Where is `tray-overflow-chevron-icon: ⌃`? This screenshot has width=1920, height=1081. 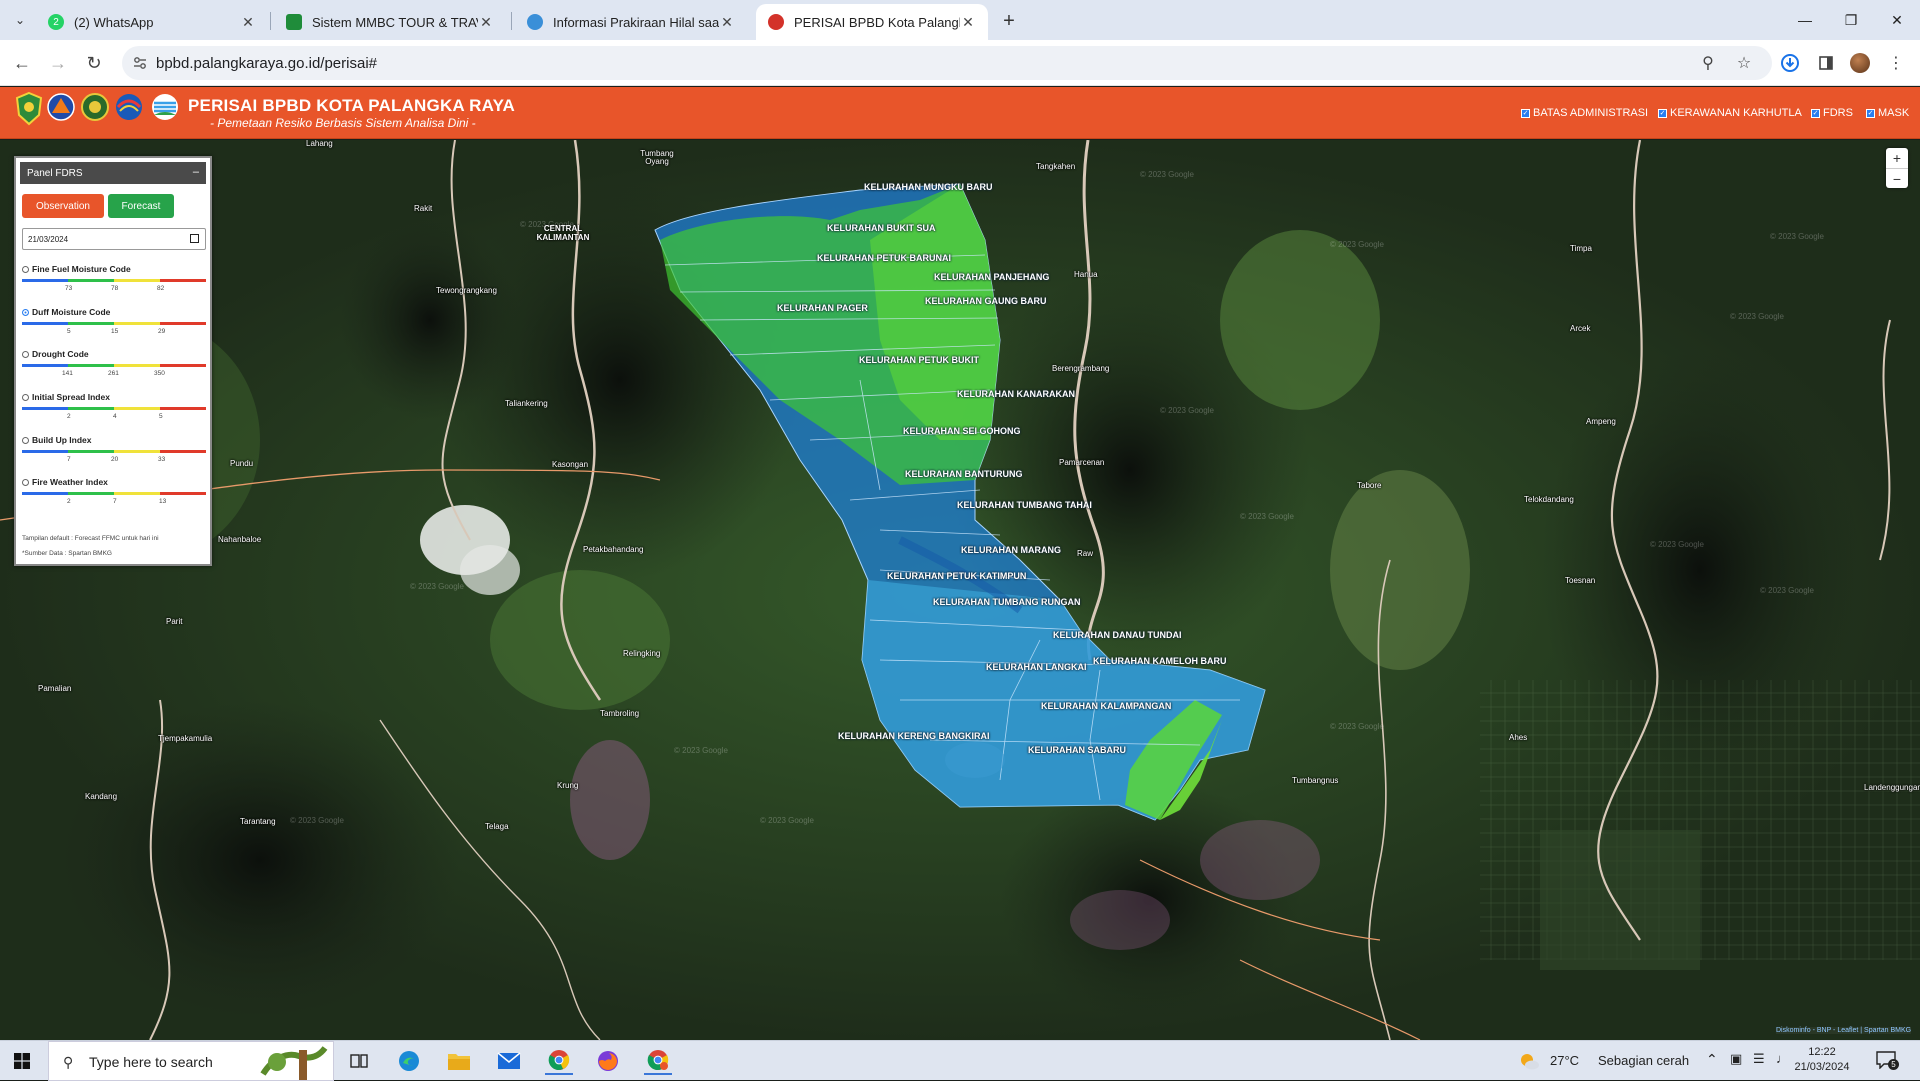 tray-overflow-chevron-icon: ⌃ is located at coordinates (1712, 1059).